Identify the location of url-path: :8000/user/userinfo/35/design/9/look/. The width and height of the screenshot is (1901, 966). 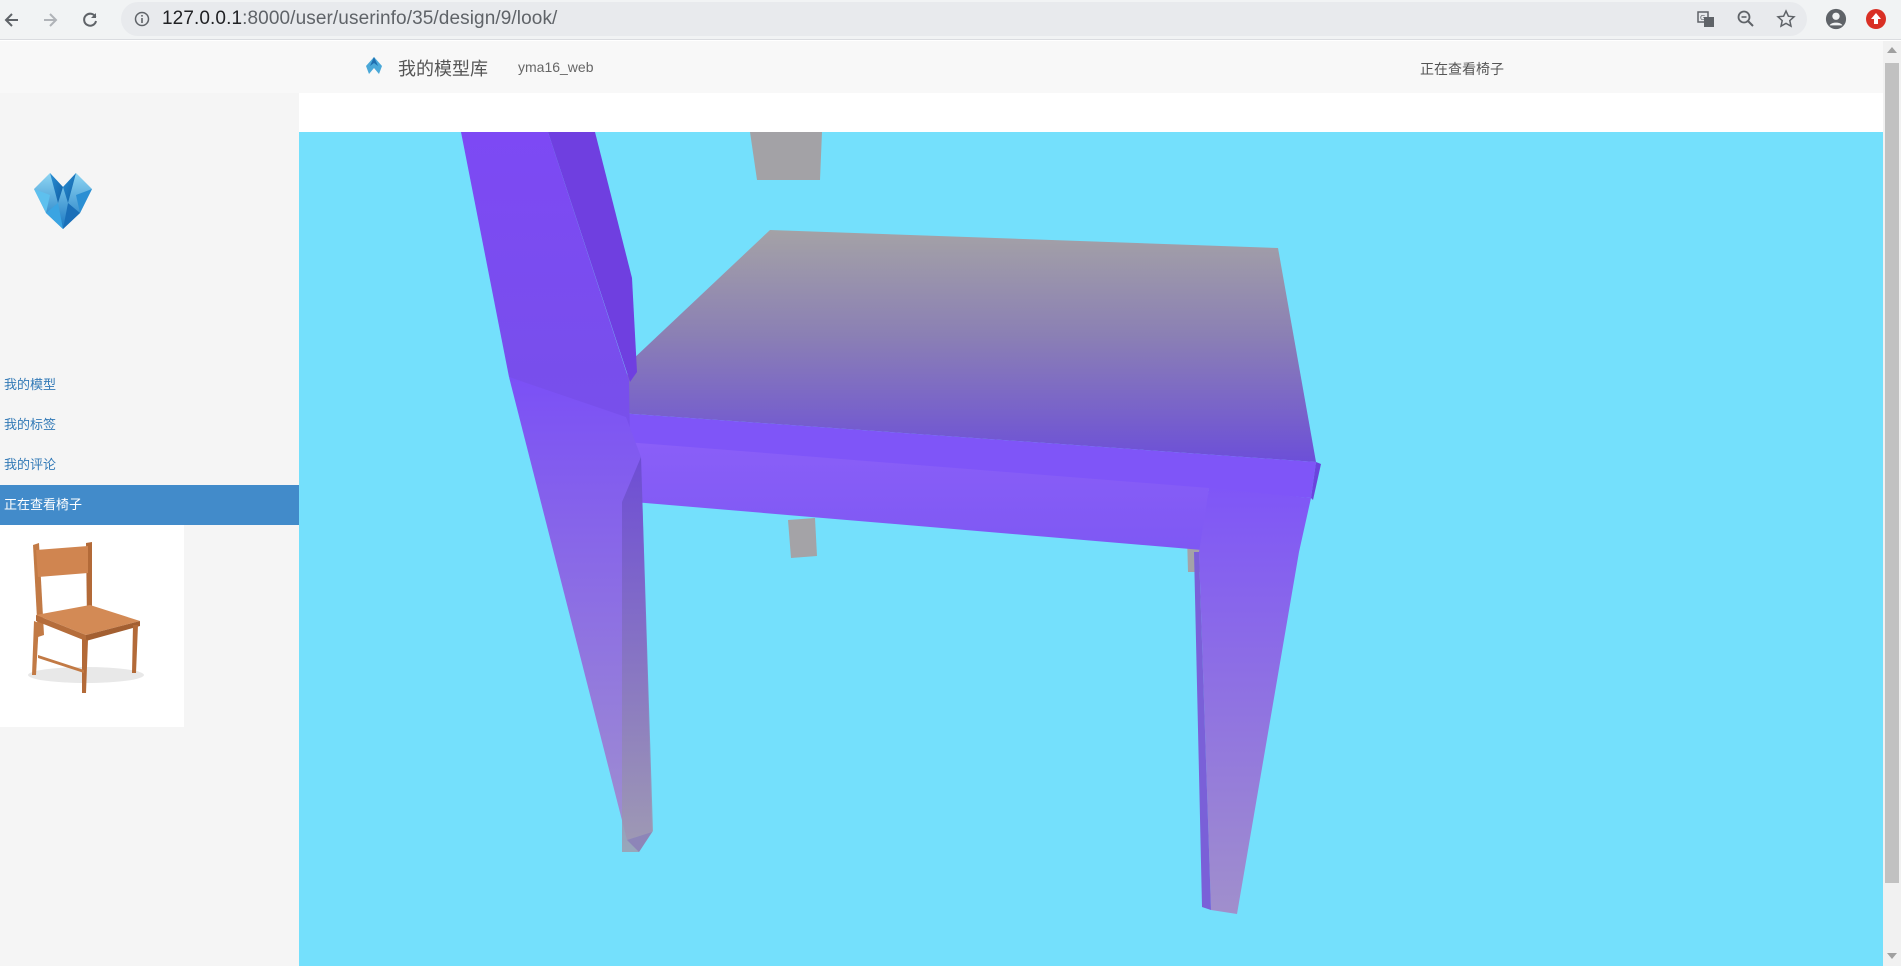
(400, 18).